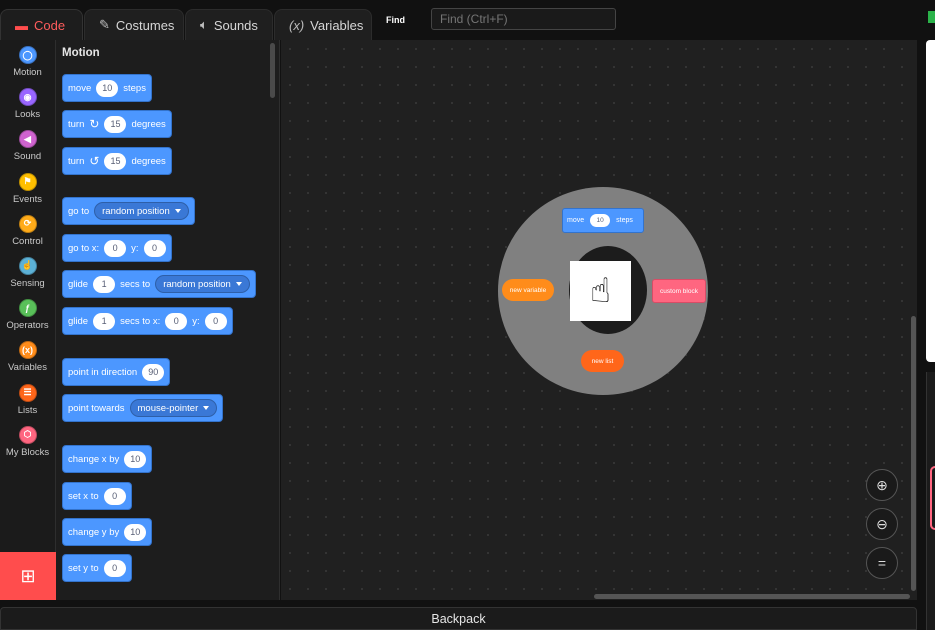 Image resolution: width=935 pixels, height=630 pixels. I want to click on category-label: Events, so click(27, 199).